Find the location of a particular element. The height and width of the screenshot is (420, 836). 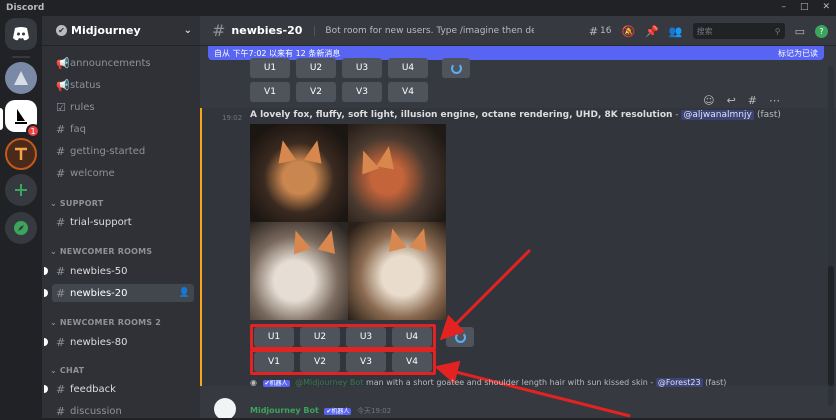

channel-feedback: # feedback is located at coordinates (123, 389).